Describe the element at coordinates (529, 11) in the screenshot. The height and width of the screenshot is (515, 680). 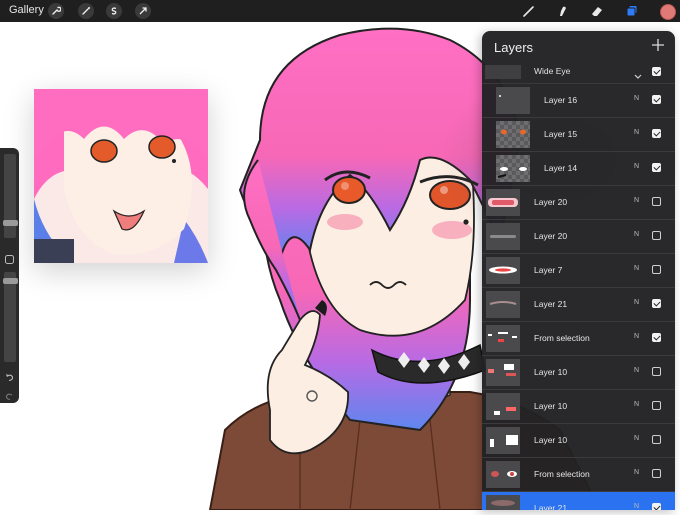
I see `brush-icon` at that location.